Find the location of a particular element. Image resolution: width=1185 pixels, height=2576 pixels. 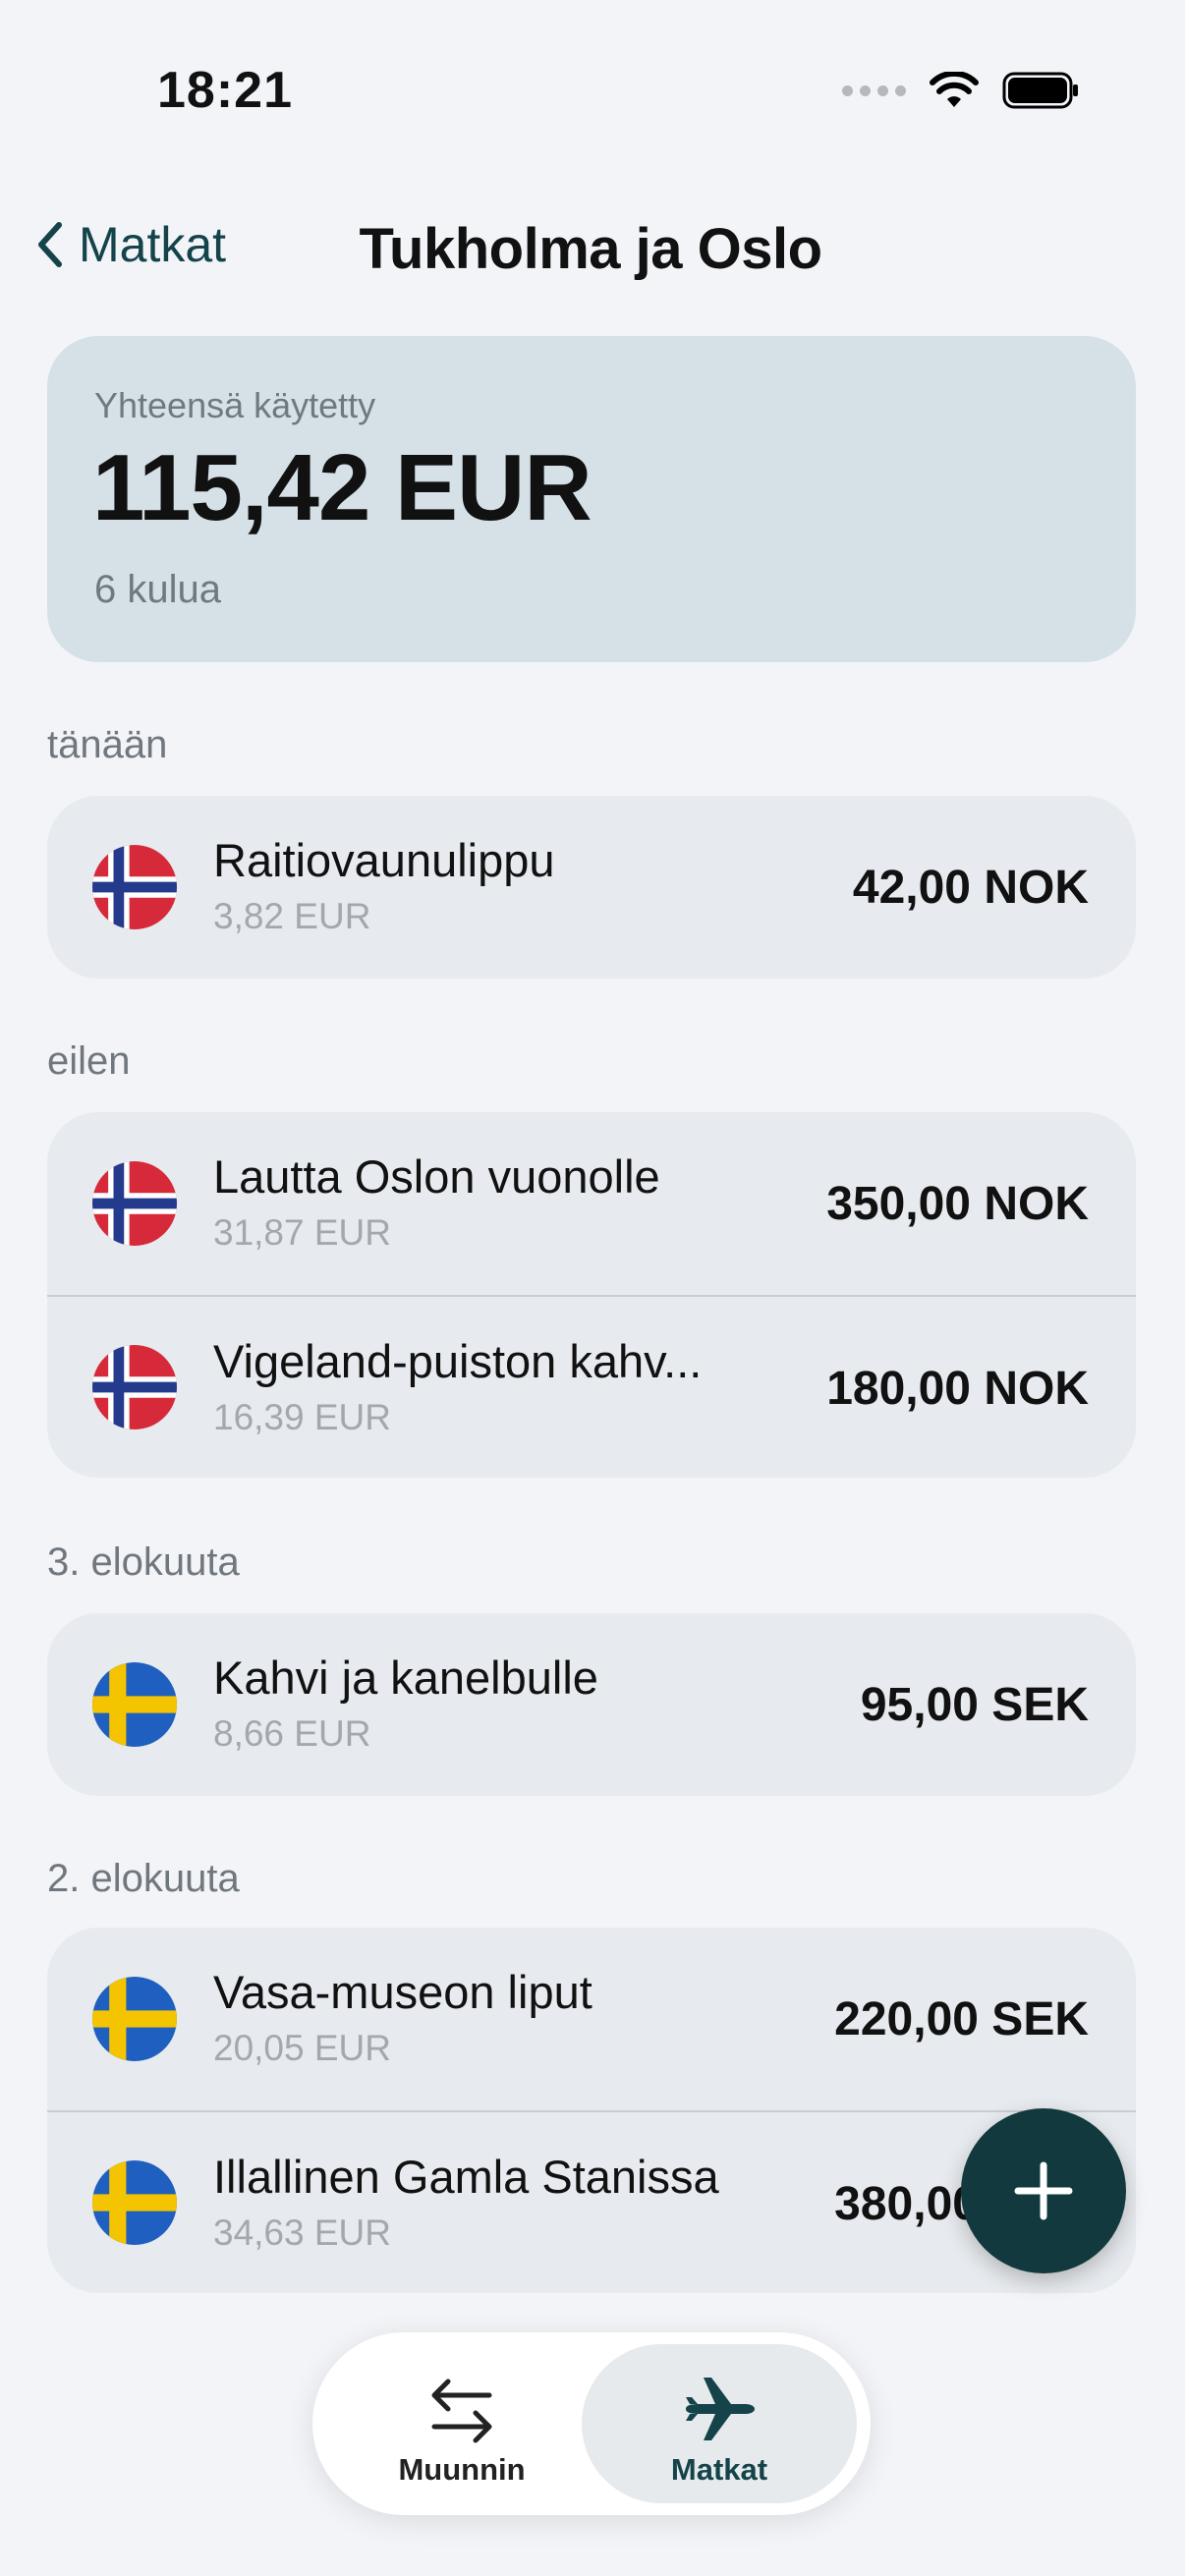

expense-converted: 31,87 EUR is located at coordinates (302, 1232).